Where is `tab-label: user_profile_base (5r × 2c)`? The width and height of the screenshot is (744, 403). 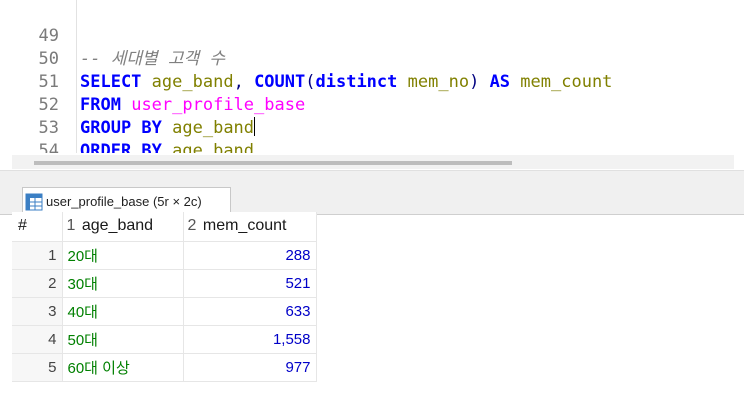 tab-label: user_profile_base (5r × 2c) is located at coordinates (124, 201).